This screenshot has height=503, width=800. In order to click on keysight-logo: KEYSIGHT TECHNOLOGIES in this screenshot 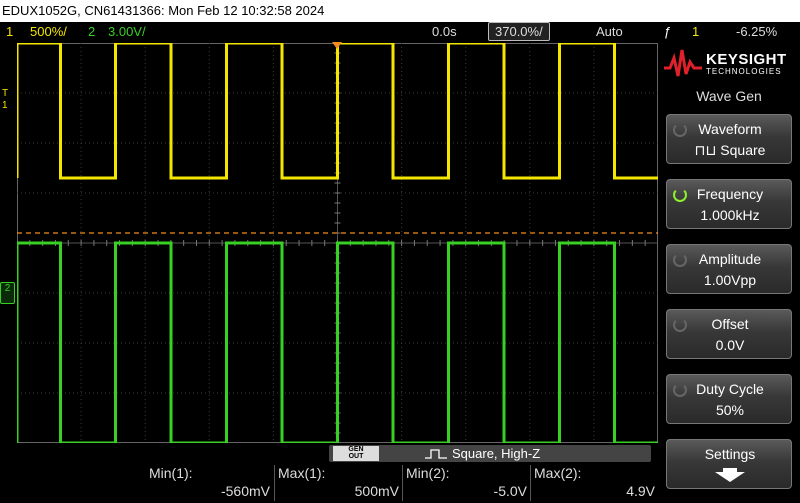, I will do `click(729, 63)`.